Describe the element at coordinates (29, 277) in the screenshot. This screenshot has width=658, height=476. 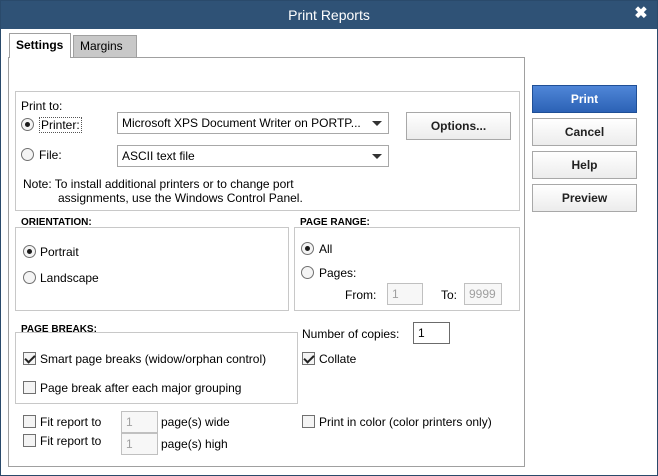
I see `landscape-radio` at that location.